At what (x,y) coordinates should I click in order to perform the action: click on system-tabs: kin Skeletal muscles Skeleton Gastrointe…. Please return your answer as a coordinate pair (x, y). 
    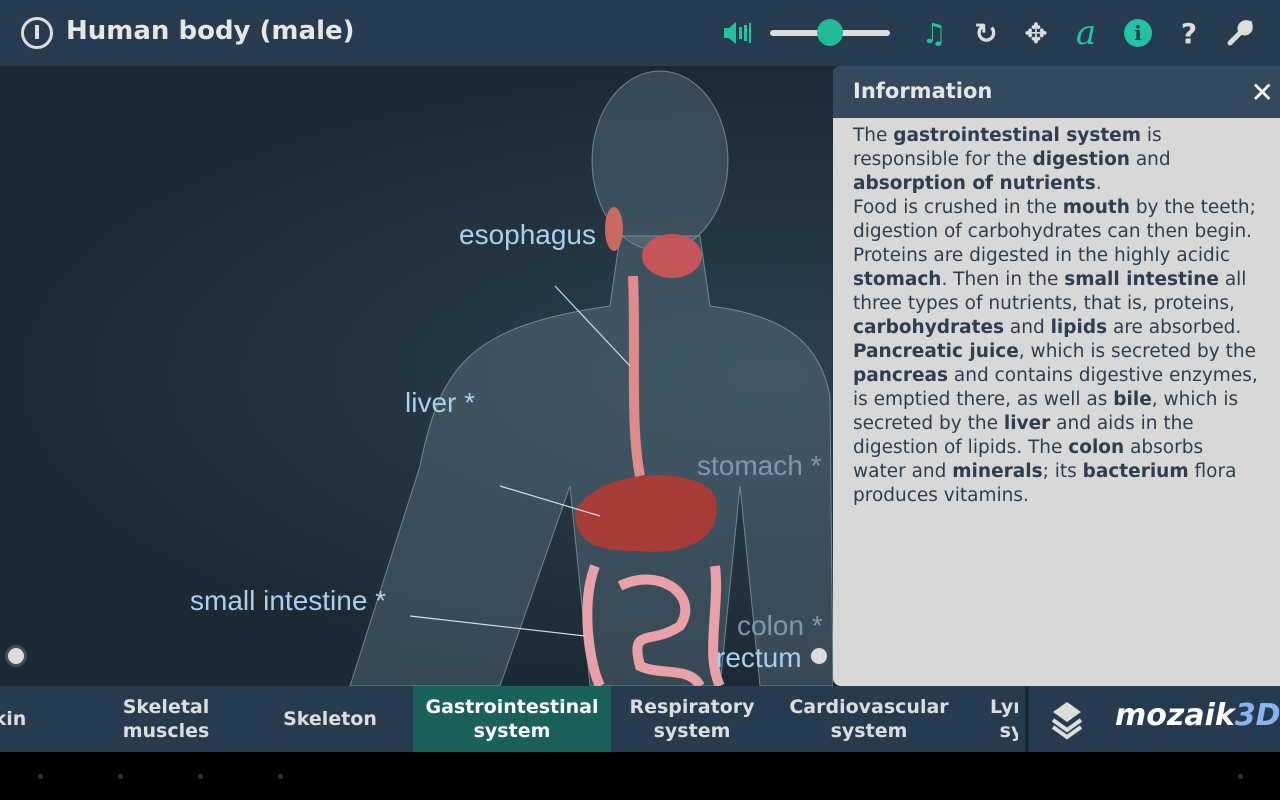
    Looking at the image, I should click on (512, 719).